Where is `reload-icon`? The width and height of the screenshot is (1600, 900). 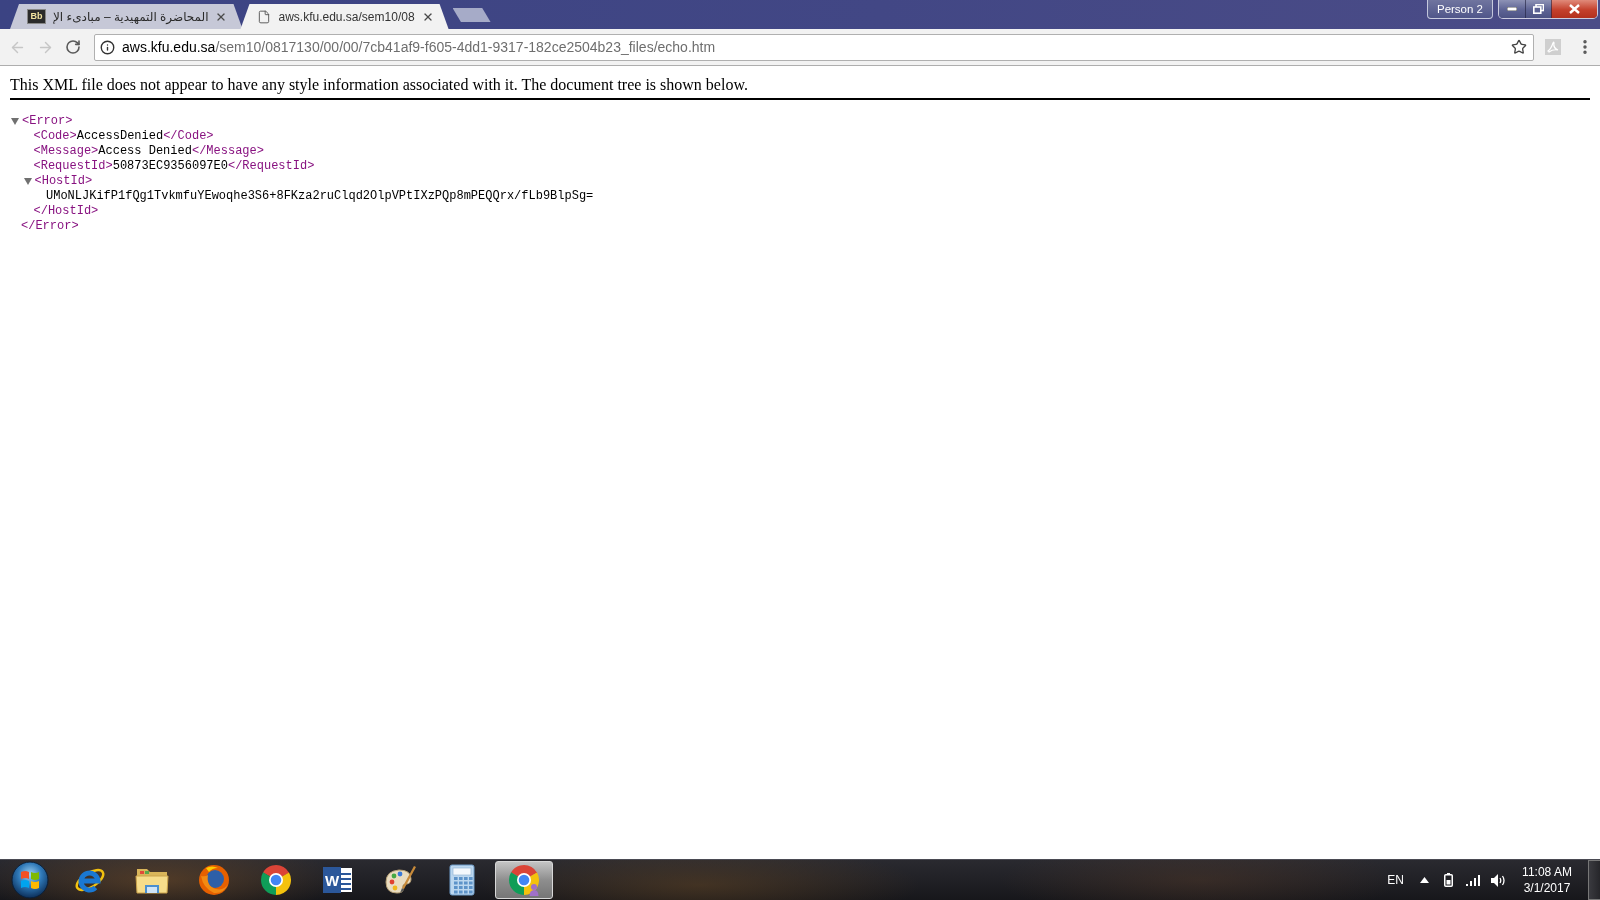 reload-icon is located at coordinates (73, 47).